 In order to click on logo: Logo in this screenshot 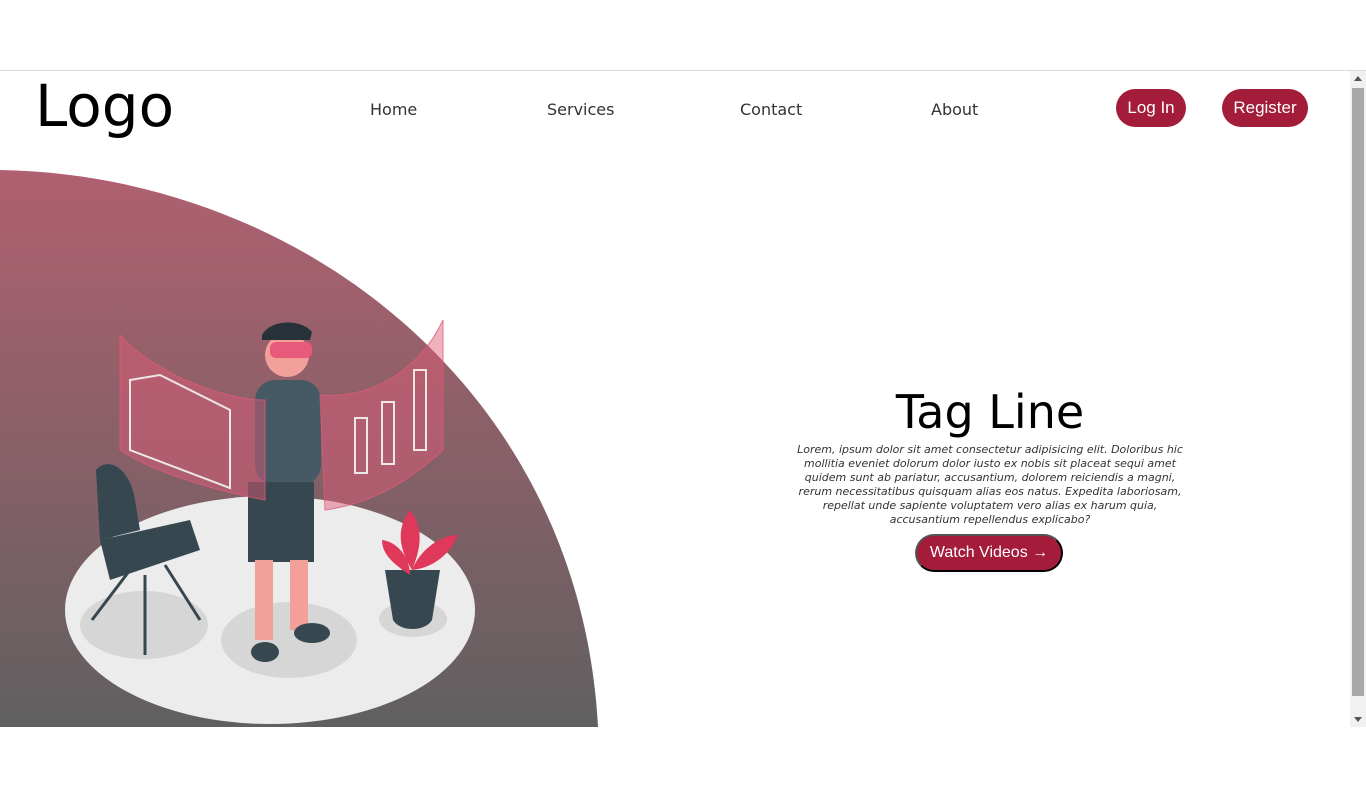, I will do `click(104, 106)`.